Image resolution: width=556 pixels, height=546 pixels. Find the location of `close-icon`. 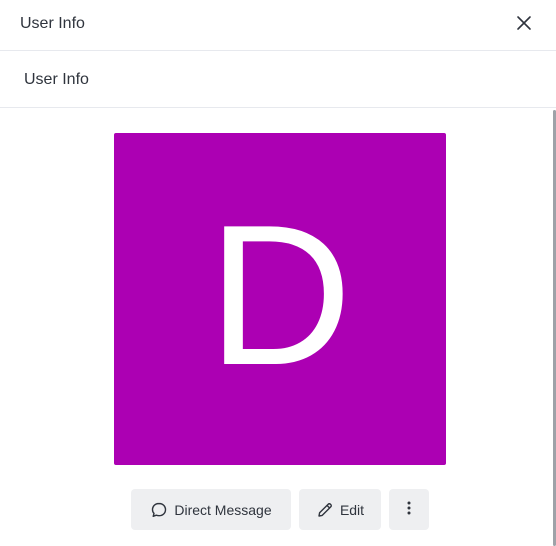

close-icon is located at coordinates (524, 25).